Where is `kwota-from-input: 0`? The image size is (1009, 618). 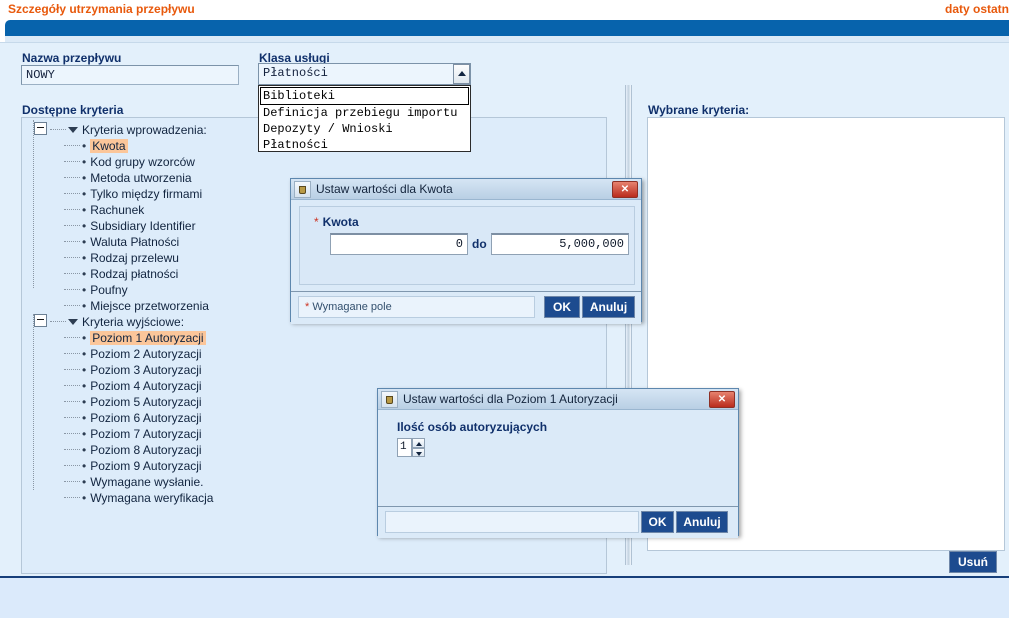
kwota-from-input: 0 is located at coordinates (399, 244).